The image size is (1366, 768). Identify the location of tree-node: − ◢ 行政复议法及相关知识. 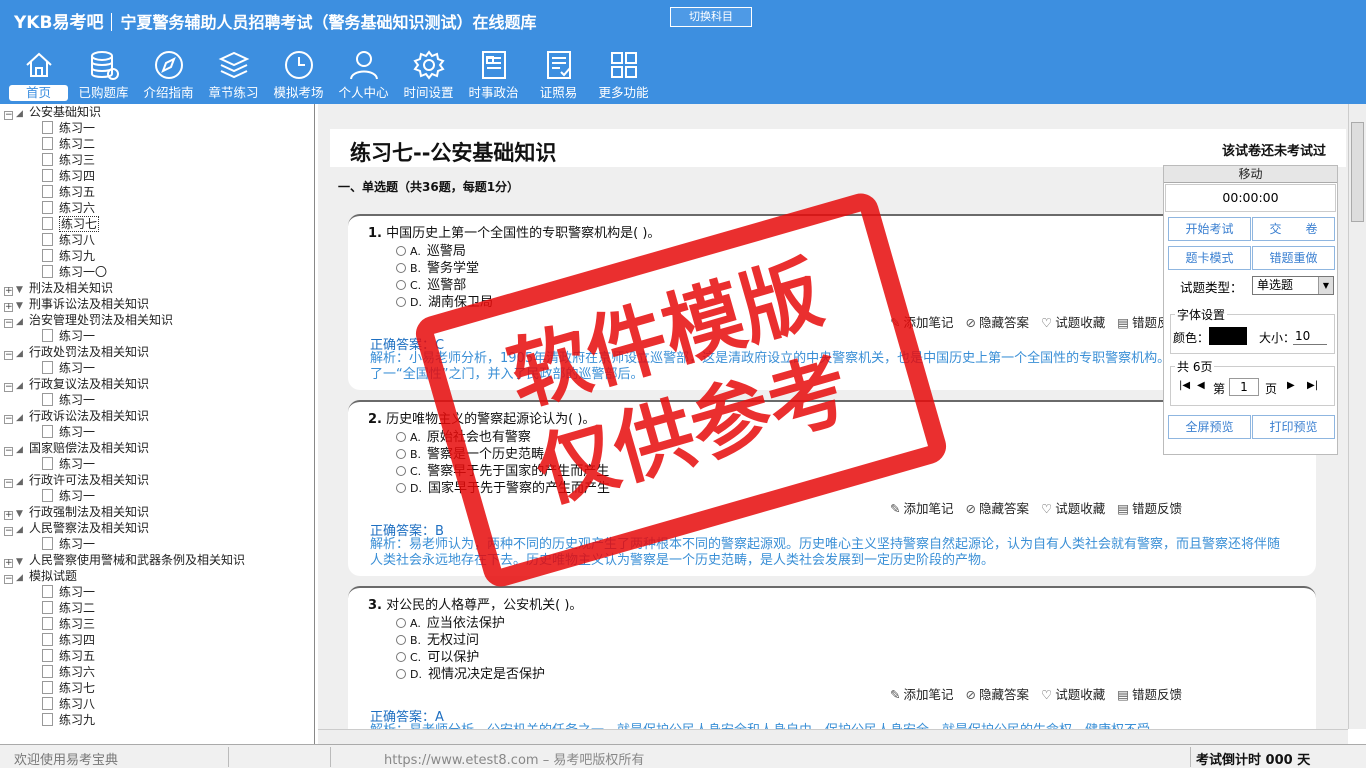
(157, 384).